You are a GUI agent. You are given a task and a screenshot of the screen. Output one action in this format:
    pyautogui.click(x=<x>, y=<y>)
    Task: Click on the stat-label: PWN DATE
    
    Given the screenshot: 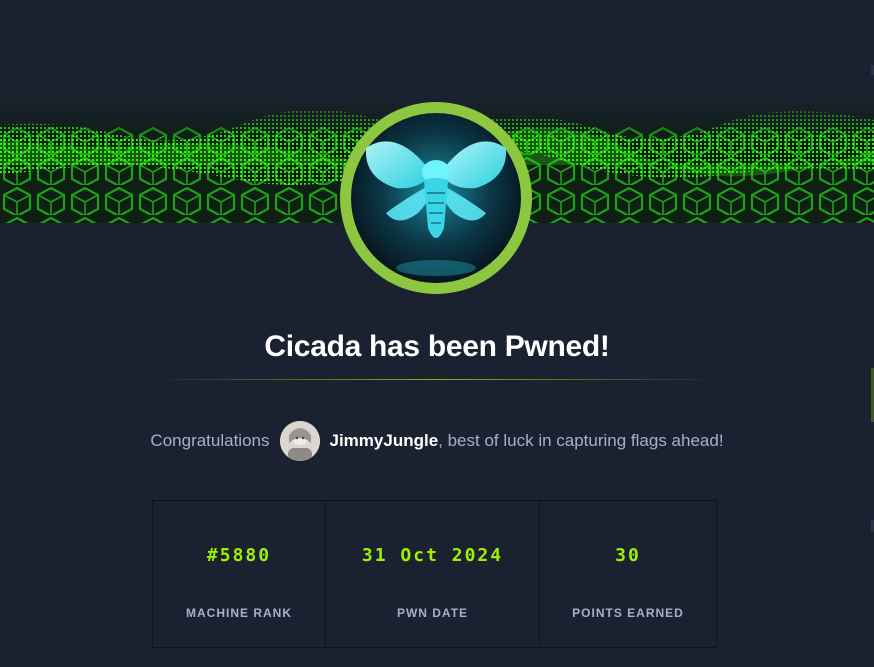 What is the action you would take?
    pyautogui.click(x=432, y=613)
    